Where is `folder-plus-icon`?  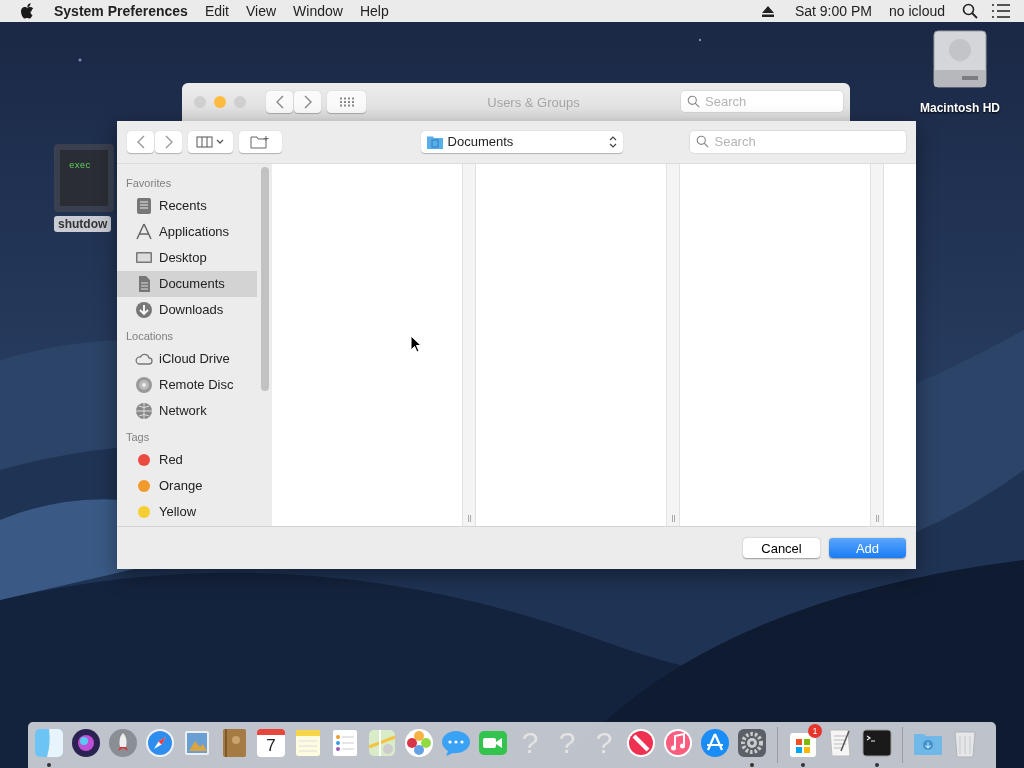 folder-plus-icon is located at coordinates (260, 141).